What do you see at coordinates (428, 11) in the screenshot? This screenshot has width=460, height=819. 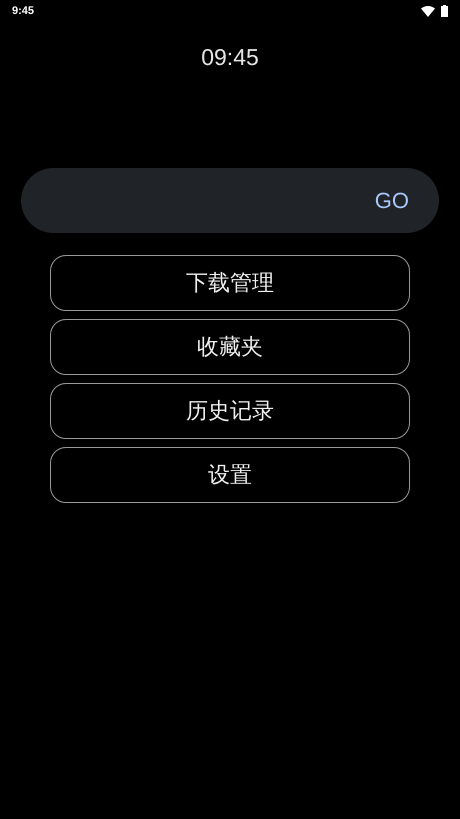 I see `wifi-icon` at bounding box center [428, 11].